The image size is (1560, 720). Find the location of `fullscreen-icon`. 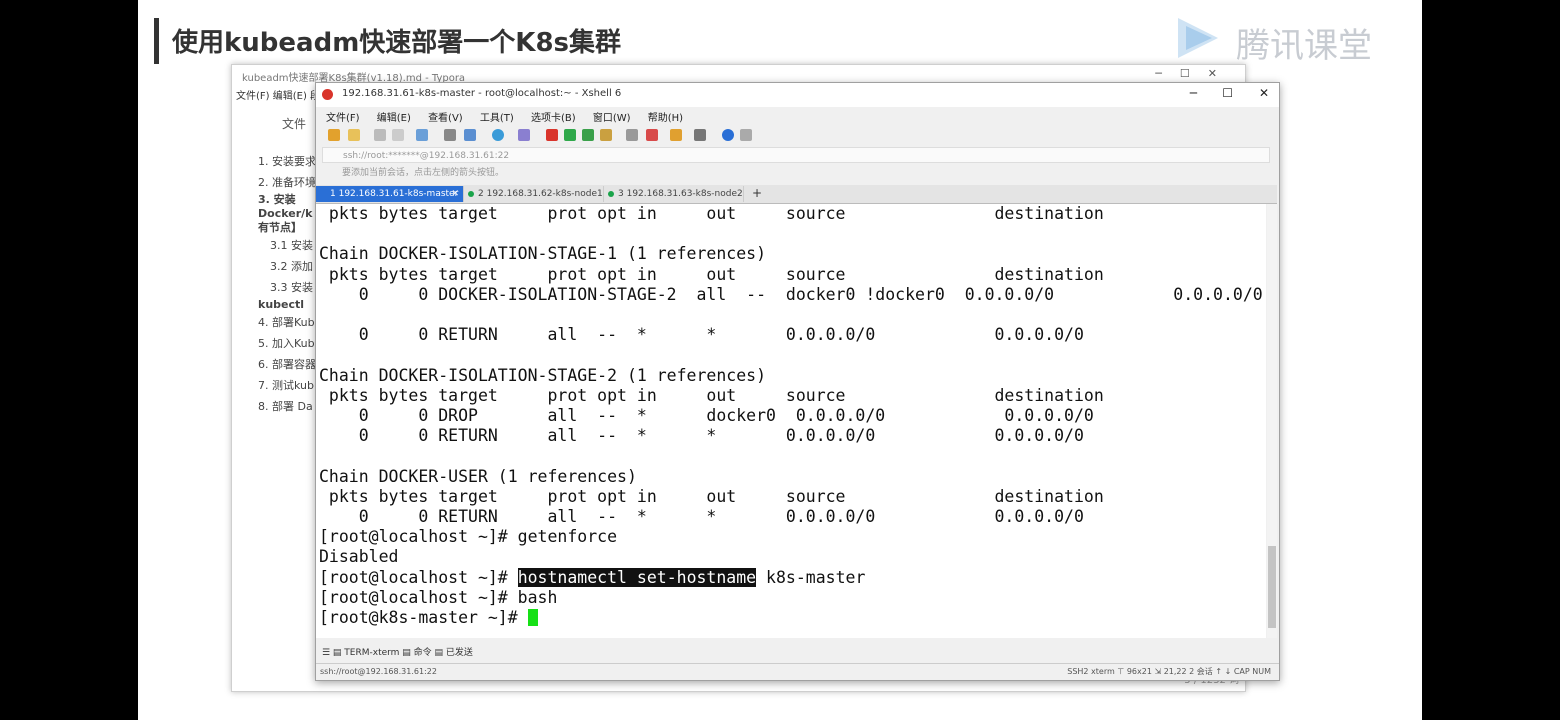

fullscreen-icon is located at coordinates (470, 135).